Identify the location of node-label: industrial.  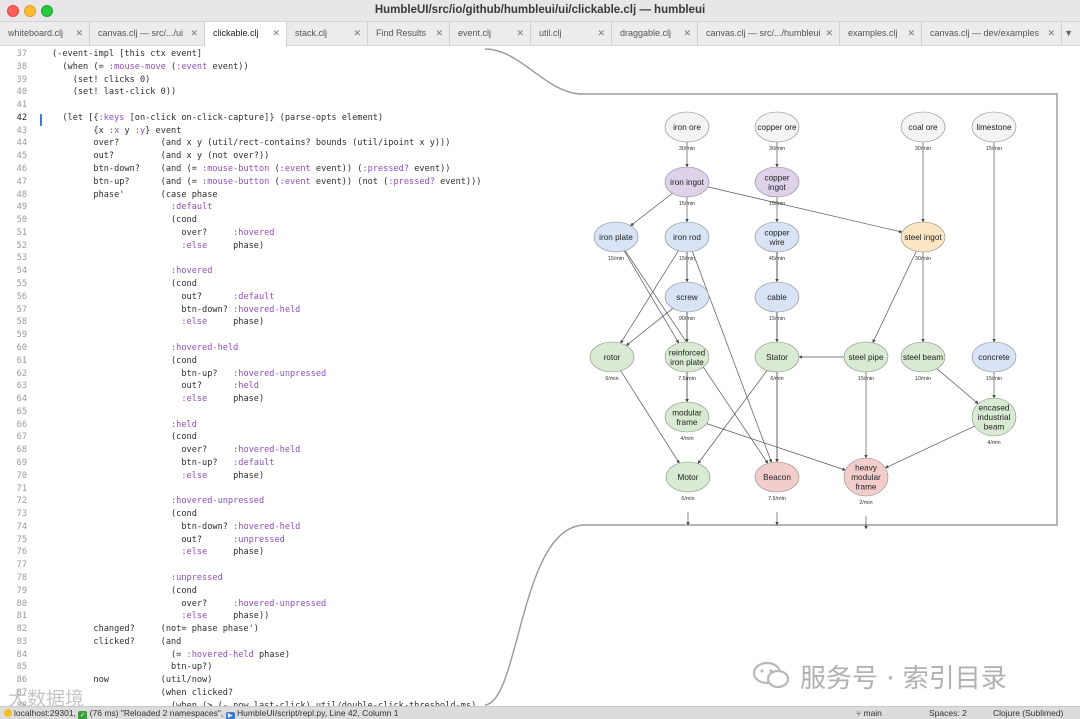
(994, 417).